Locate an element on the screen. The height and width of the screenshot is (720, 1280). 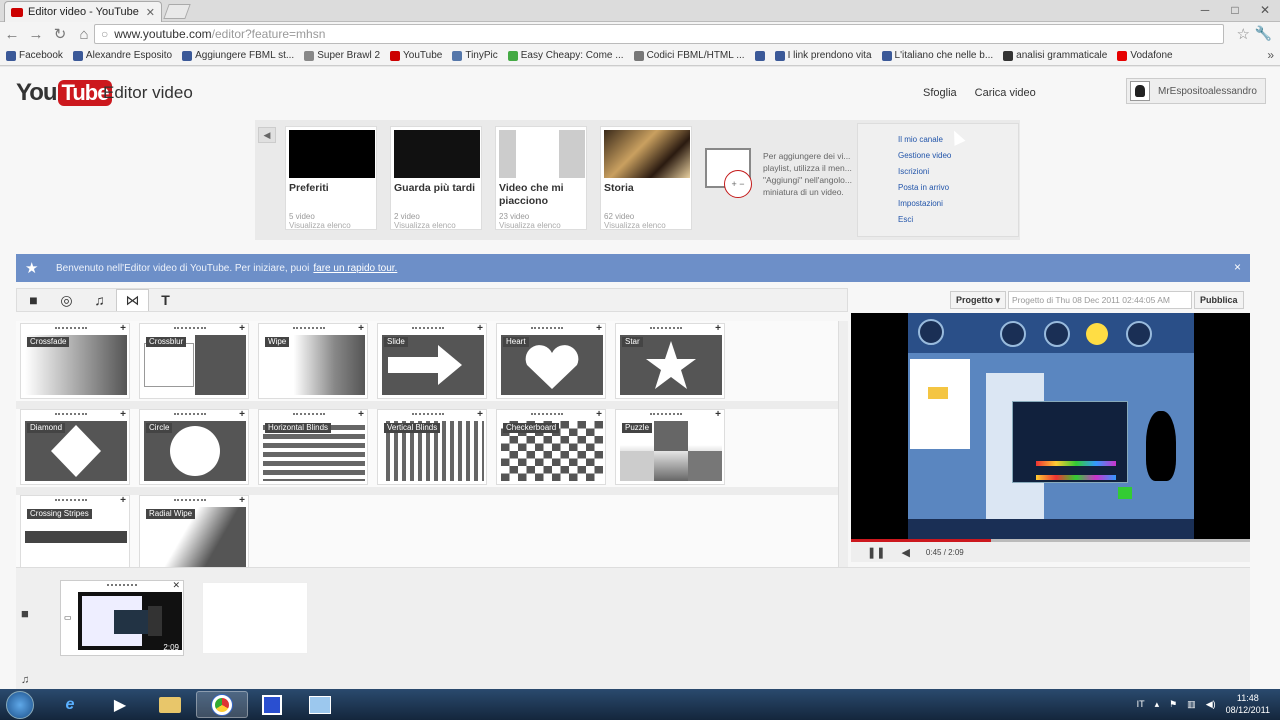
bookmark-item: Alexandre Esposito is located at coordinates (122, 55).